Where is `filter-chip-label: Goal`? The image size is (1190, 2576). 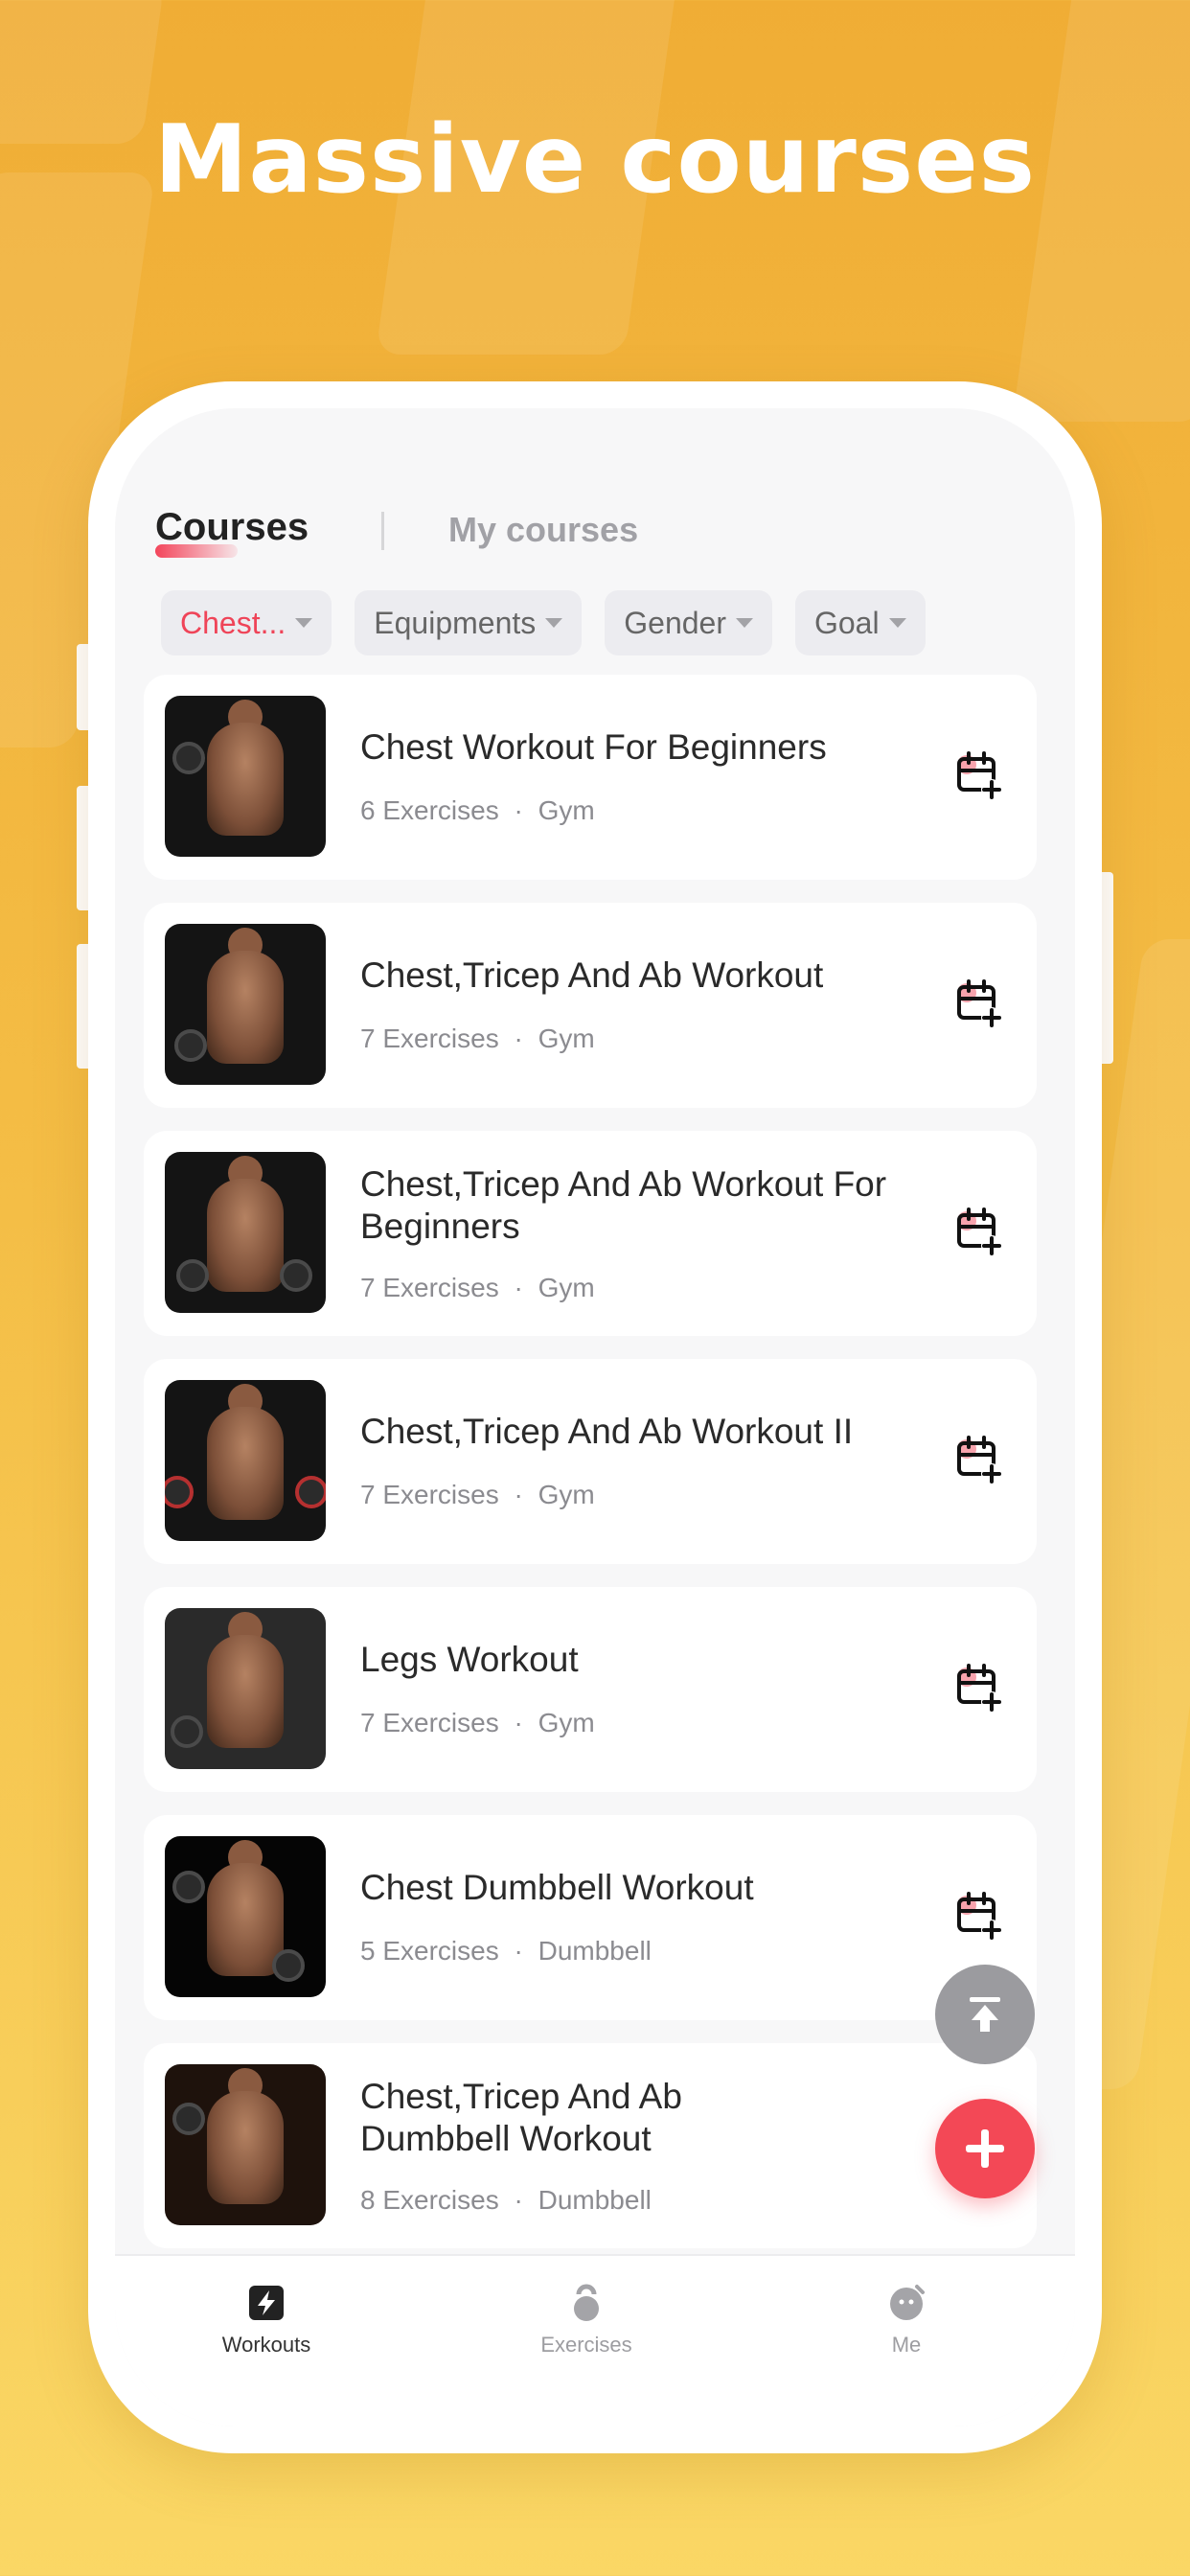 filter-chip-label: Goal is located at coordinates (847, 622).